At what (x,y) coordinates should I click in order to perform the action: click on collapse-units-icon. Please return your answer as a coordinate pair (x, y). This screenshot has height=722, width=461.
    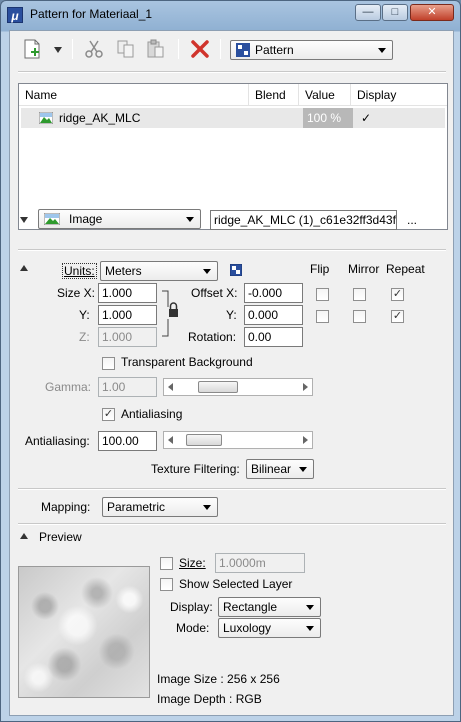
    Looking at the image, I should click on (24, 268).